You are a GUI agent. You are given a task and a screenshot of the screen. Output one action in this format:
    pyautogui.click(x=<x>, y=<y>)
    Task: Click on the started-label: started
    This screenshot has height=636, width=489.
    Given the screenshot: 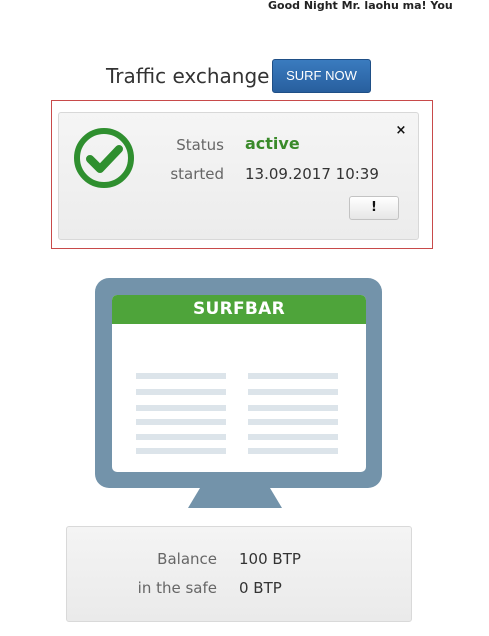 What is the action you would take?
    pyautogui.click(x=197, y=174)
    